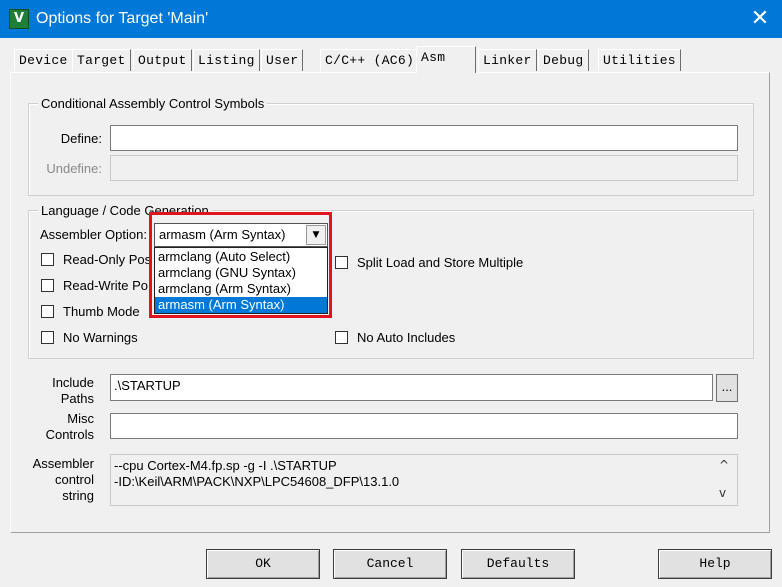  Describe the element at coordinates (73, 382) in the screenshot. I see `include-paths-label-1: Include` at that location.